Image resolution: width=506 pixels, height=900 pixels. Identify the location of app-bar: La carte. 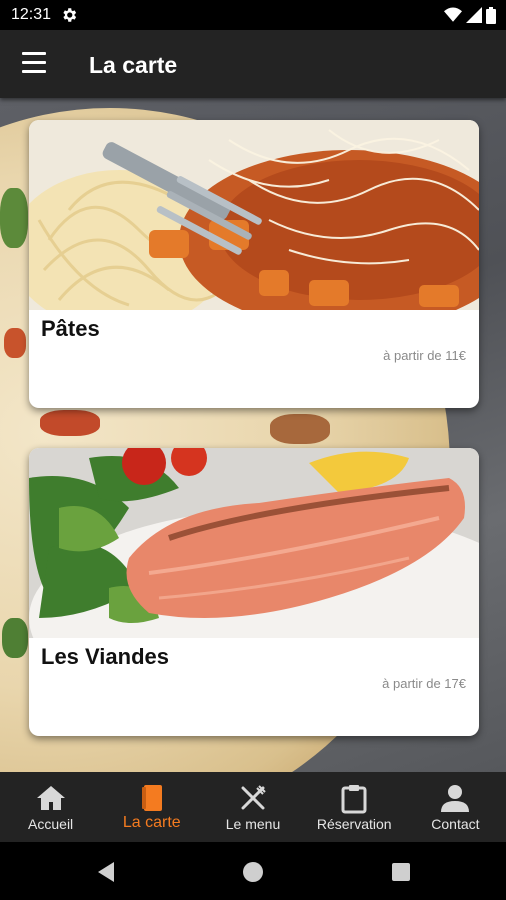
(253, 64).